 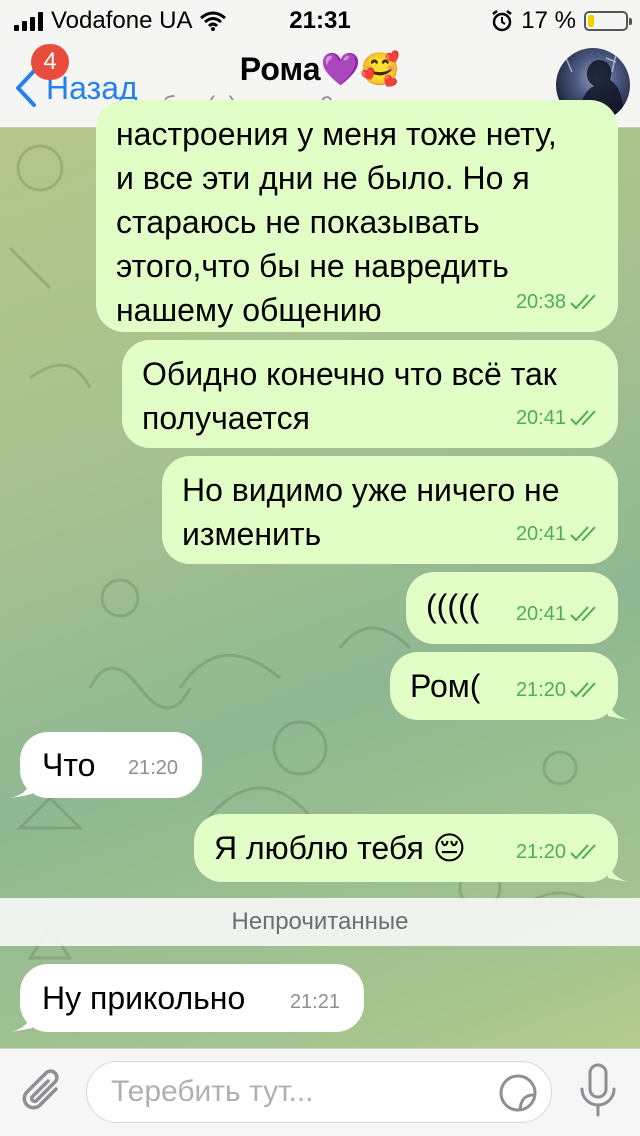 What do you see at coordinates (106, 765) in the screenshot?
I see `message-bubble-in: Что 21:20` at bounding box center [106, 765].